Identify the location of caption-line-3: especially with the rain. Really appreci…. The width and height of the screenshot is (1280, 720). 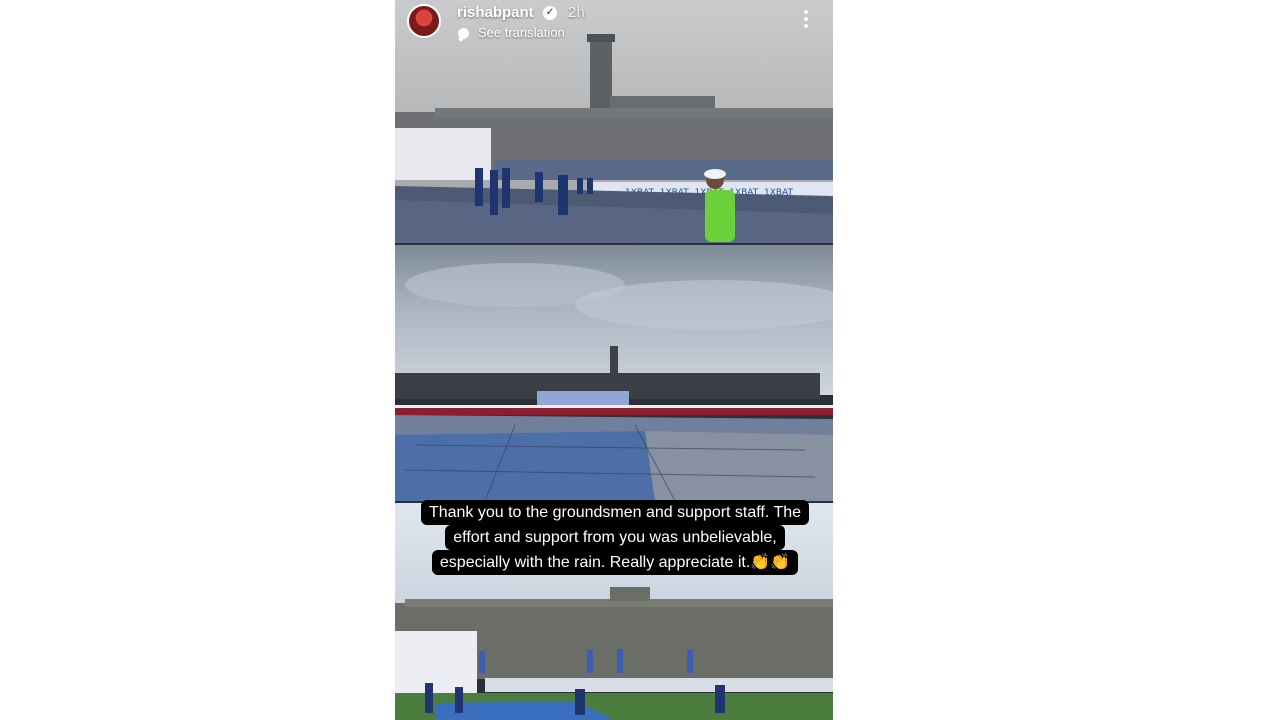
(615, 562).